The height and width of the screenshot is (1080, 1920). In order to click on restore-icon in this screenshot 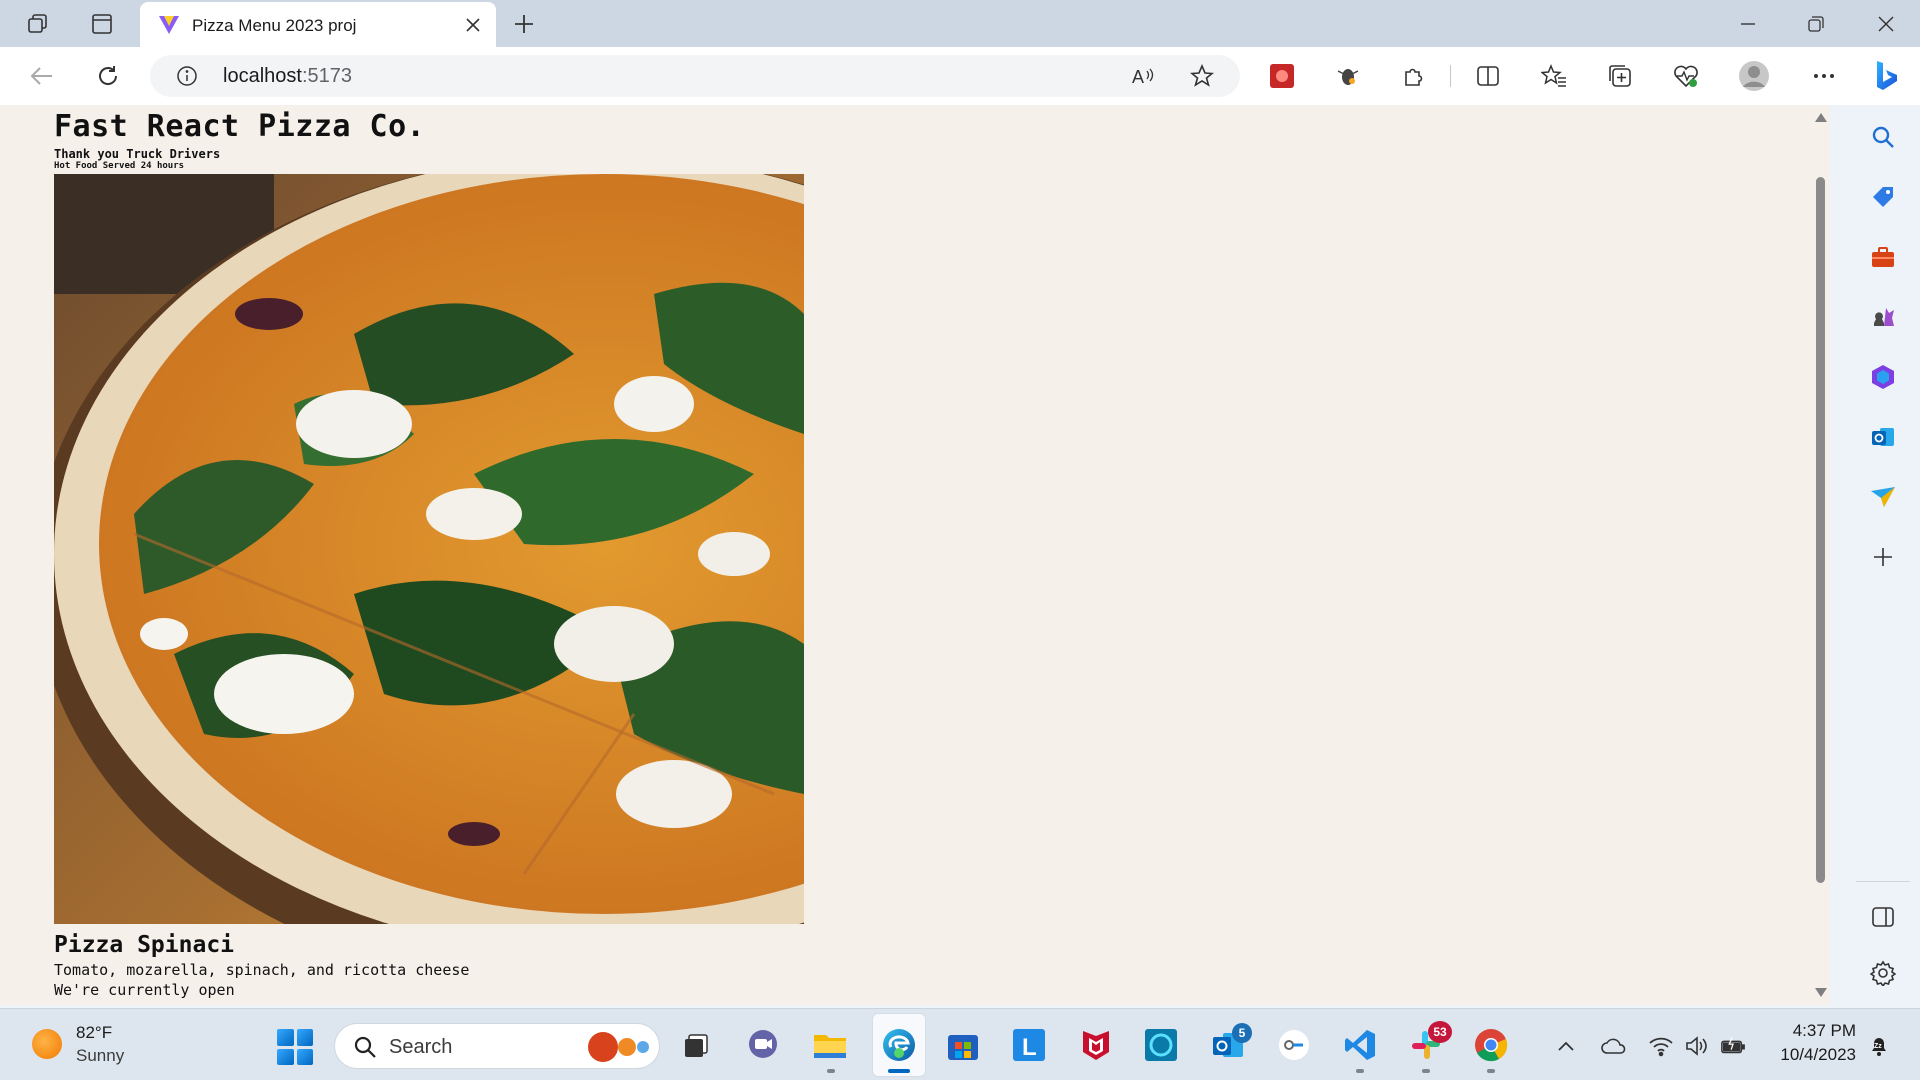, I will do `click(1816, 23)`.